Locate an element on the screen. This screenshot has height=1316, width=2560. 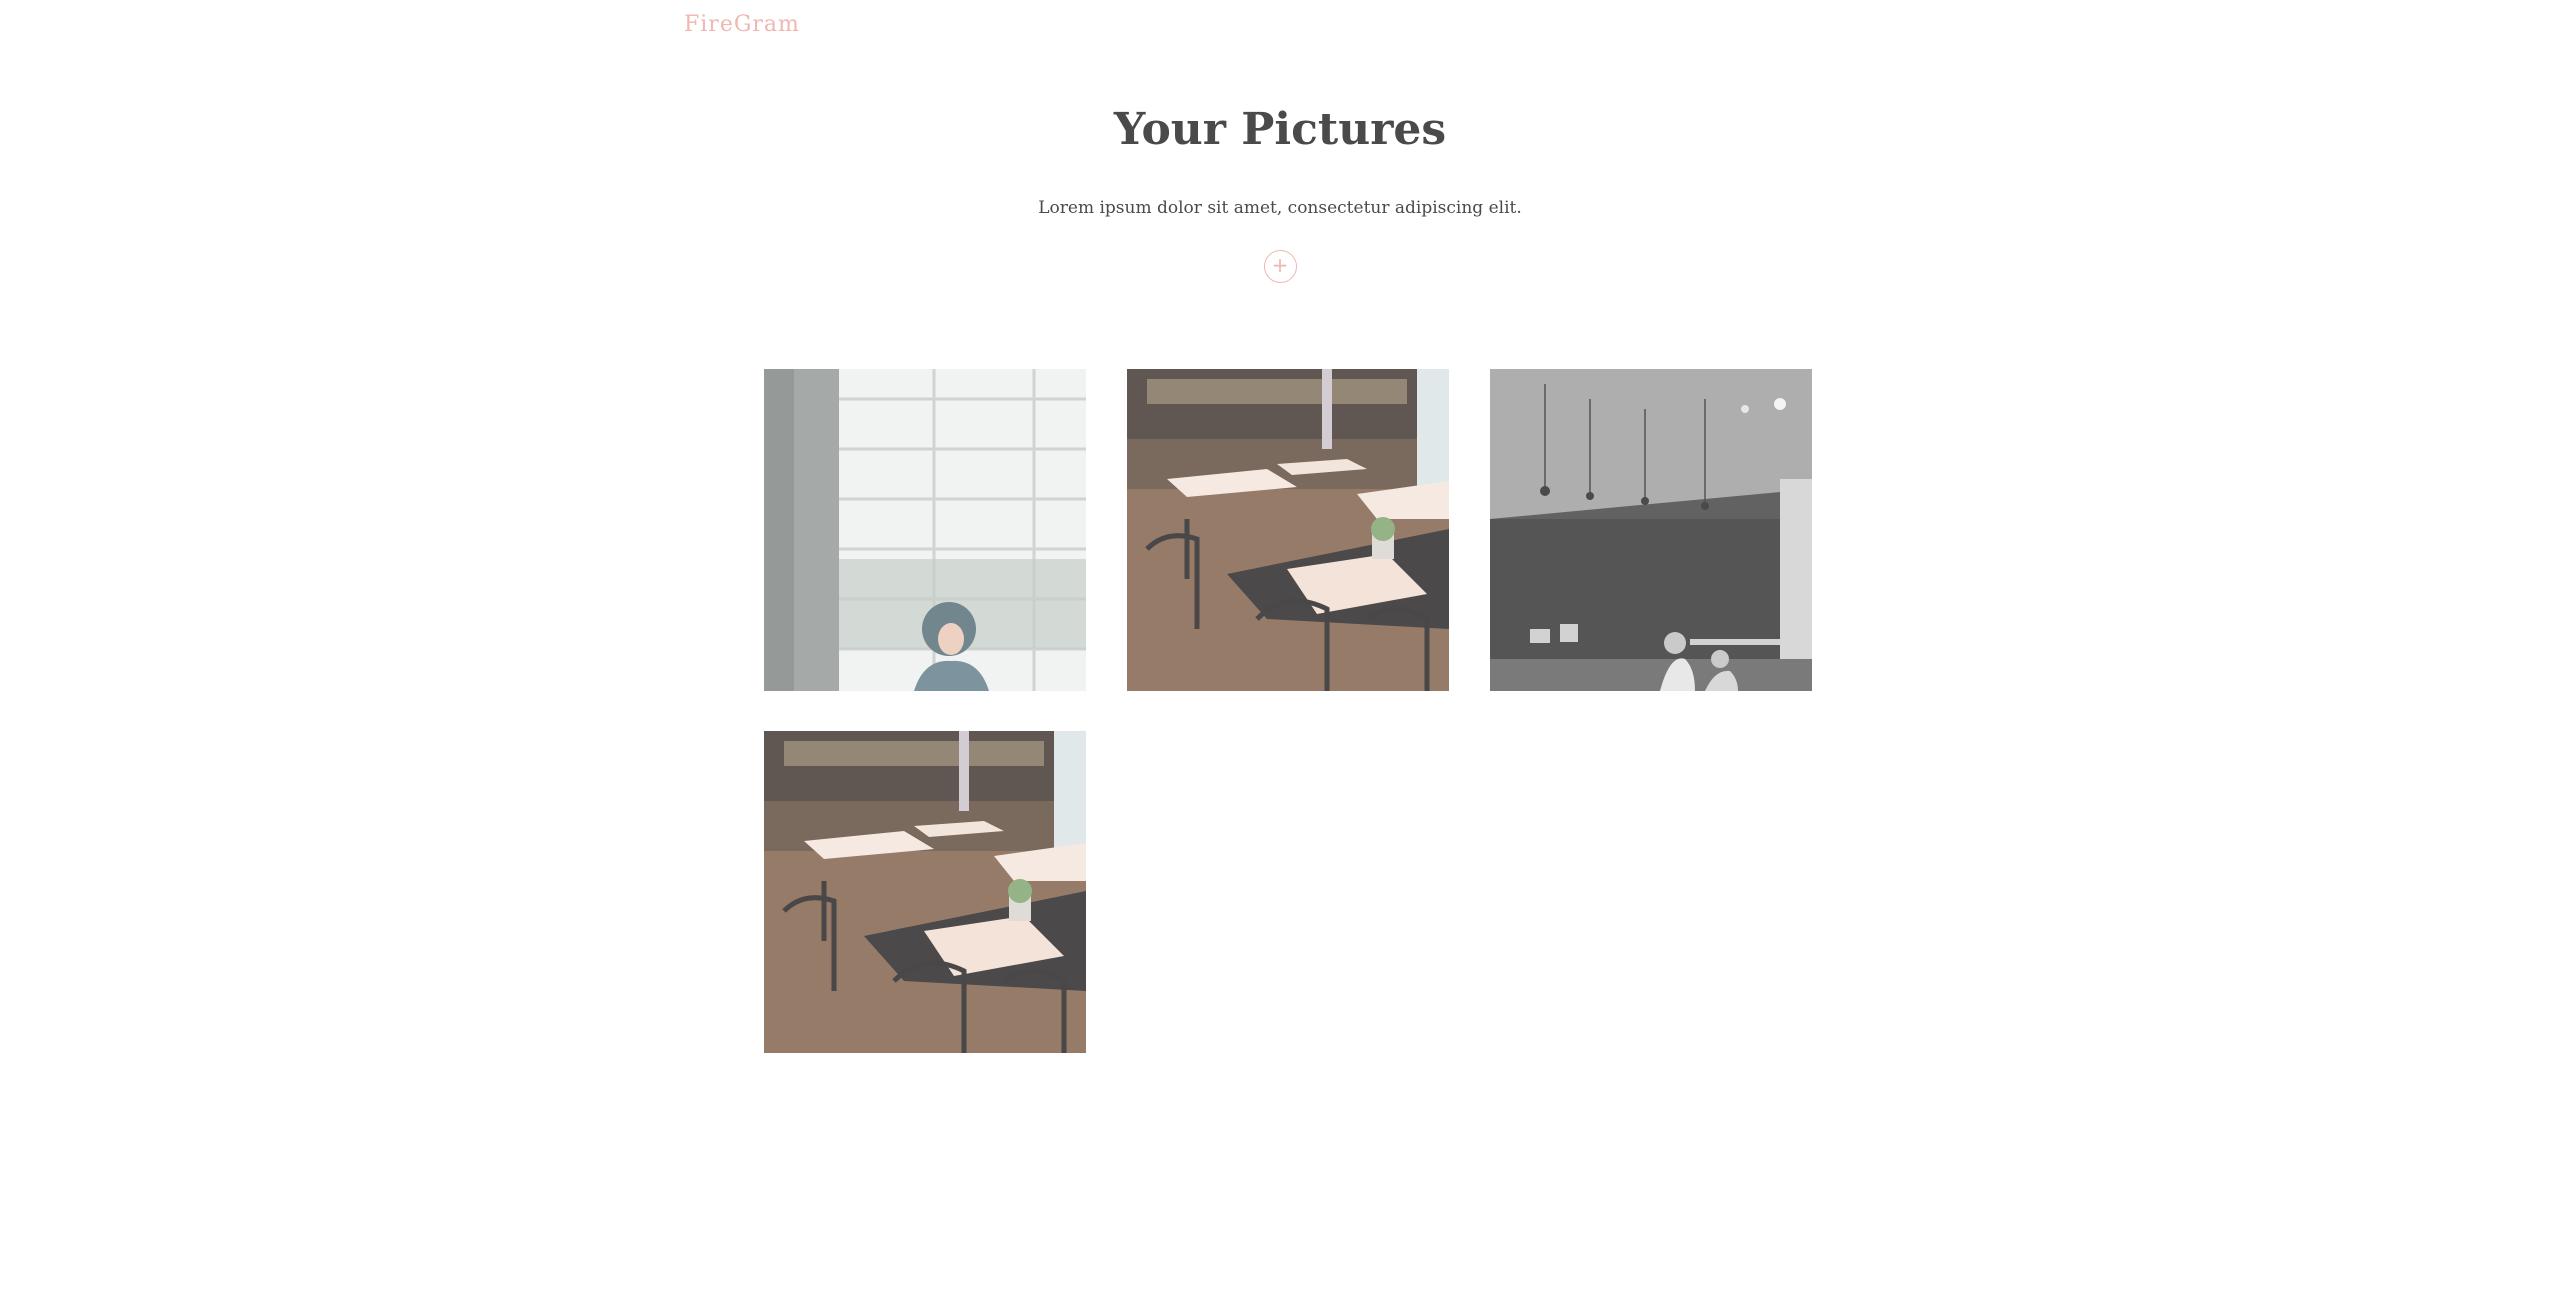
plus-icon: + is located at coordinates (1280, 265).